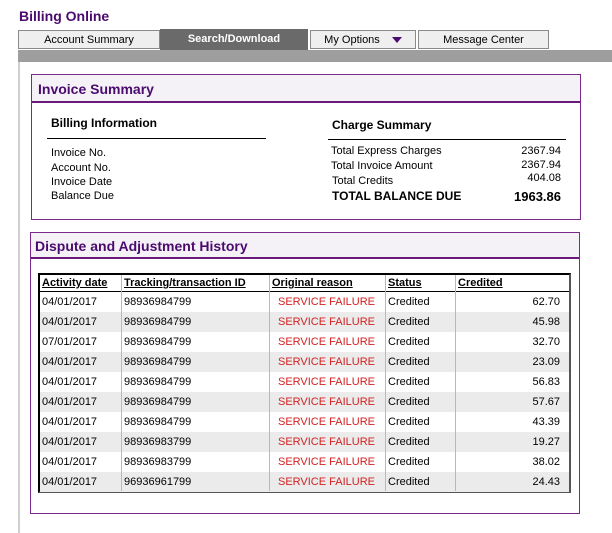 The image size is (612, 533). I want to click on tab-account-summary: Account Summary, so click(89, 39).